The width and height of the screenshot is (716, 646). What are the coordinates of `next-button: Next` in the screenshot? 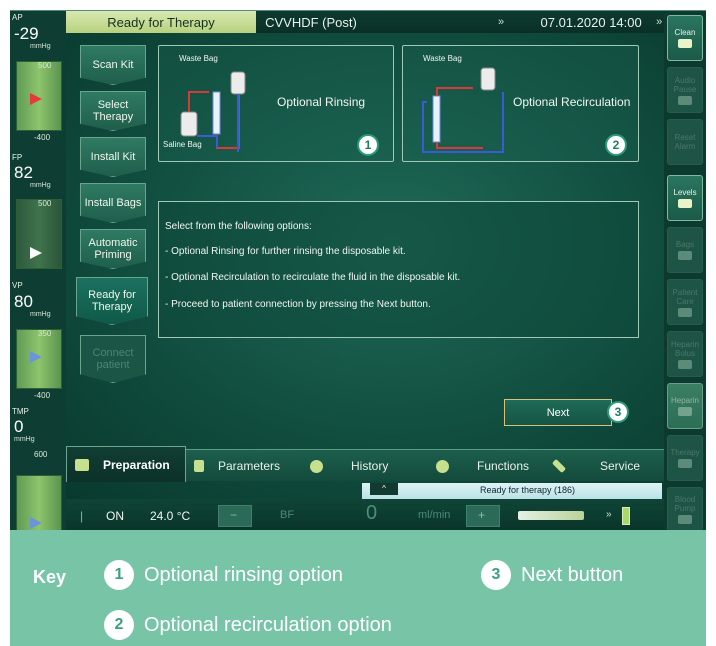 It's located at (558, 412).